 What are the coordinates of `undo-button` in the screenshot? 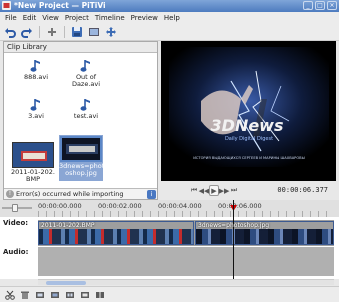 It's located at (10, 32).